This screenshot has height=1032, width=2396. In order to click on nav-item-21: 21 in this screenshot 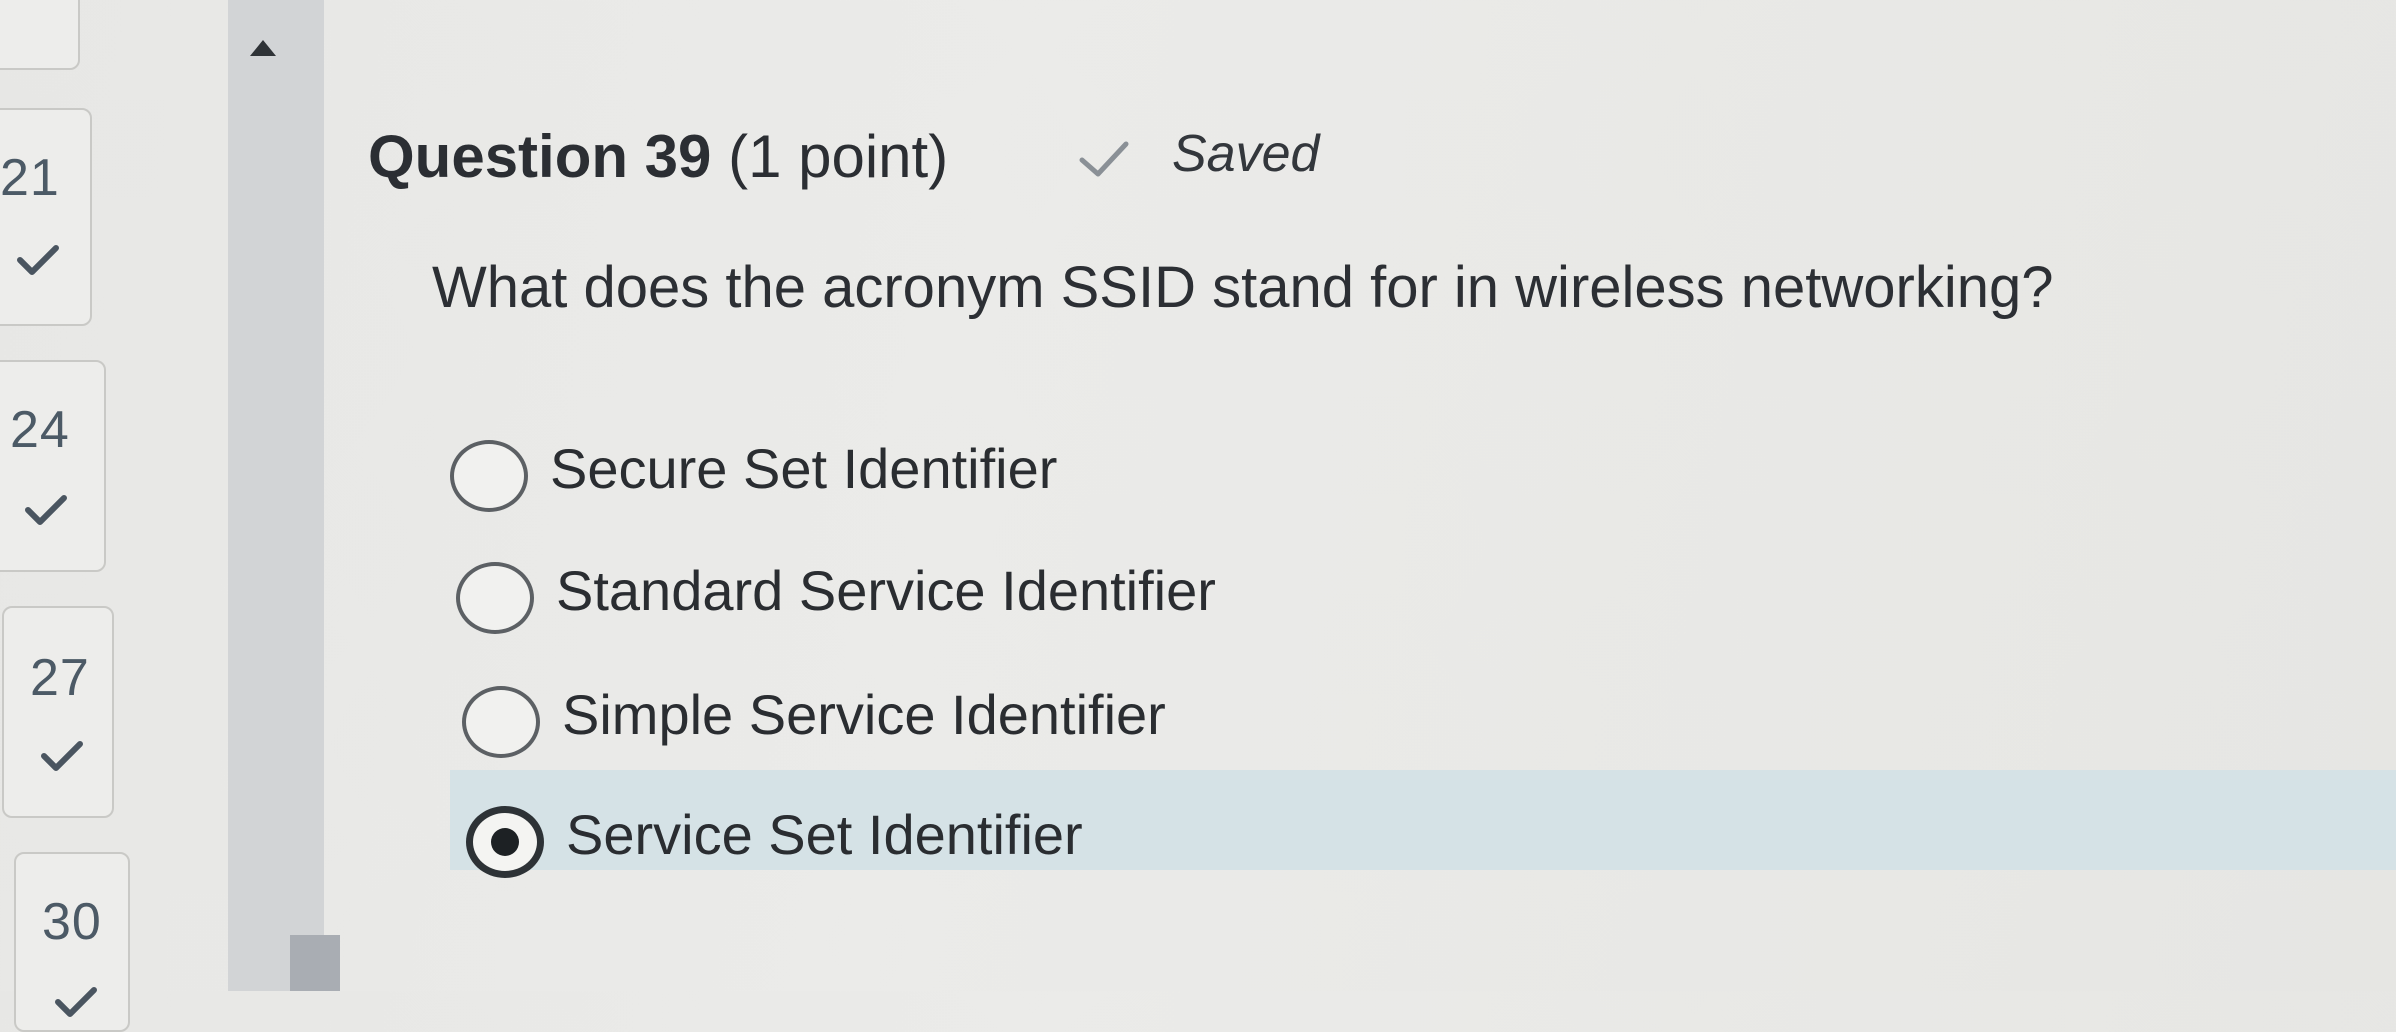, I will do `click(46, 217)`.